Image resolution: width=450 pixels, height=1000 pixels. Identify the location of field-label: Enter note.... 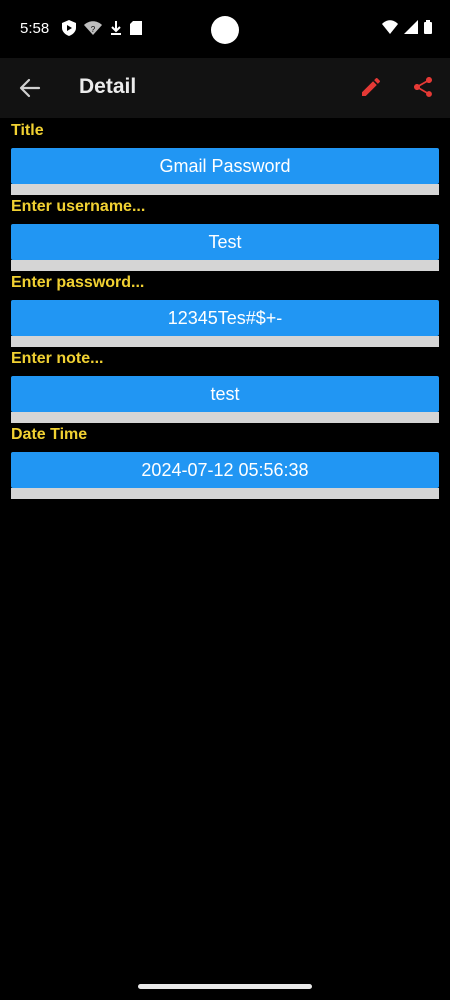
(57, 358).